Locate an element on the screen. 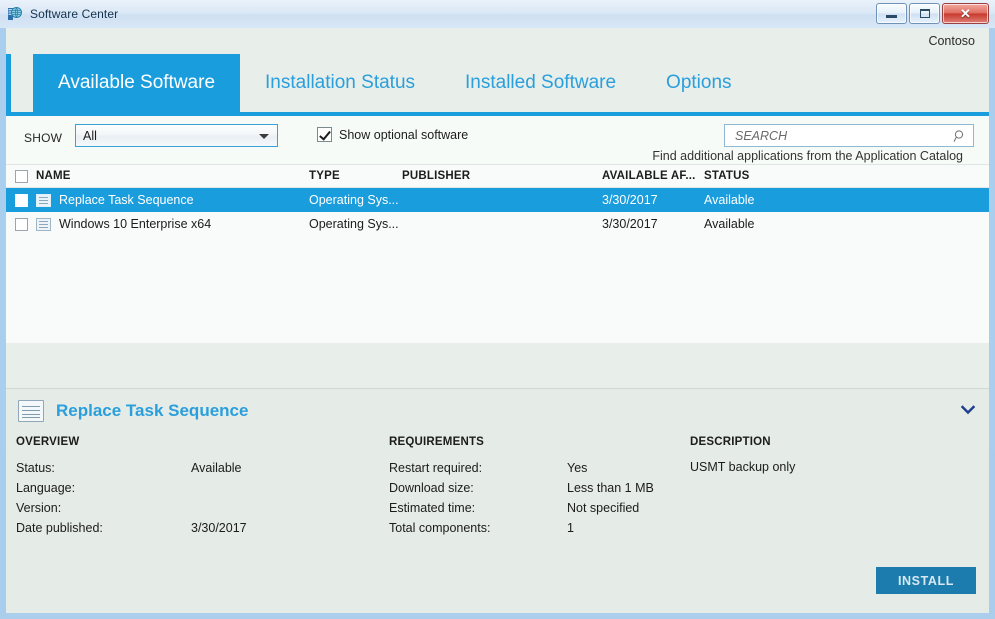  select-all-checkbox is located at coordinates (21, 176).